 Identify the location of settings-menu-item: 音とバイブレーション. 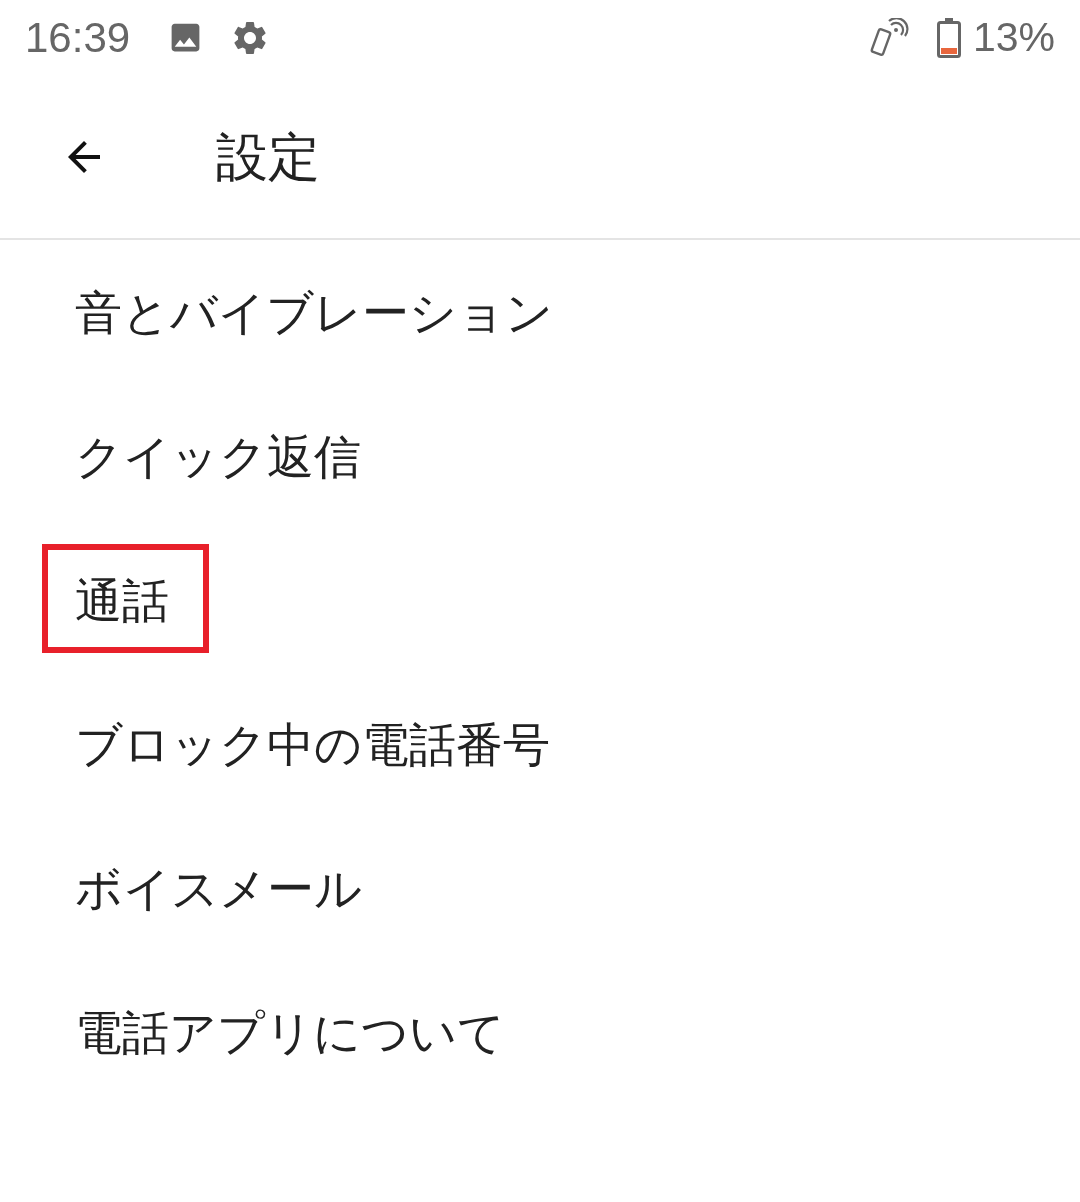
(314, 312).